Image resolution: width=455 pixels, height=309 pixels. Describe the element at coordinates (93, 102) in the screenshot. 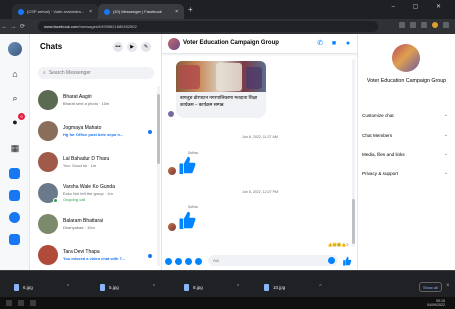

I see `conversation-item: Bharat Aagiri Bharat sent a photo · 10m` at that location.